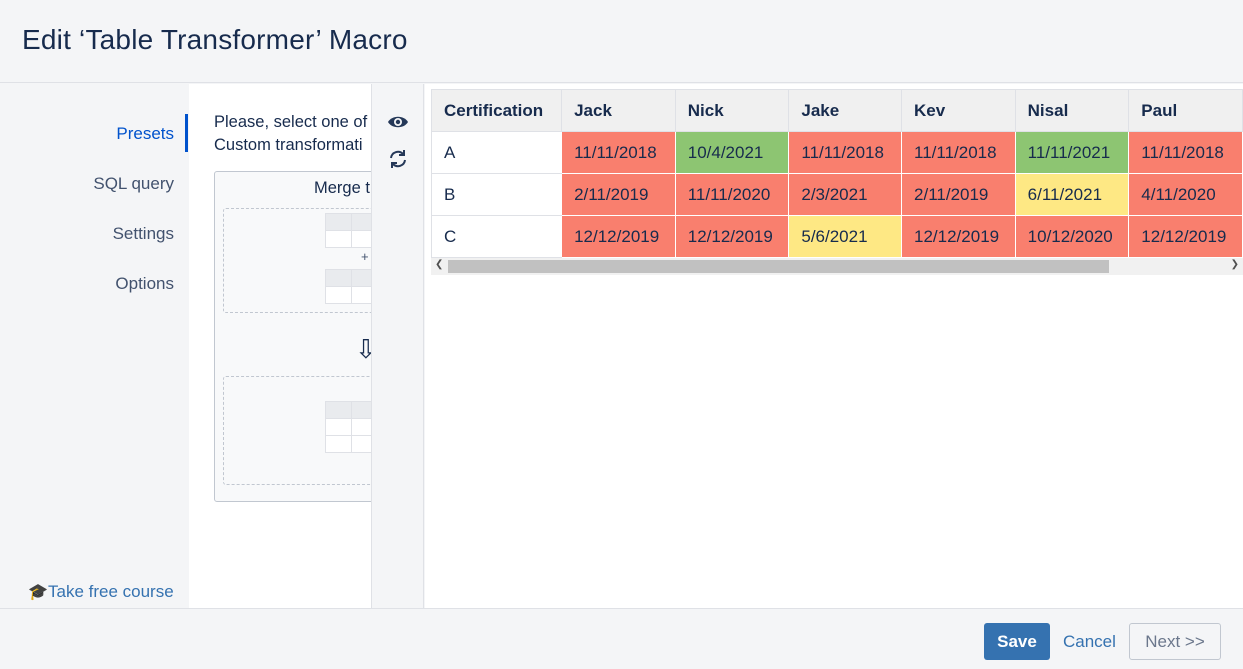 The width and height of the screenshot is (1243, 669). Describe the element at coordinates (497, 110) in the screenshot. I see `column-header: Certification` at that location.